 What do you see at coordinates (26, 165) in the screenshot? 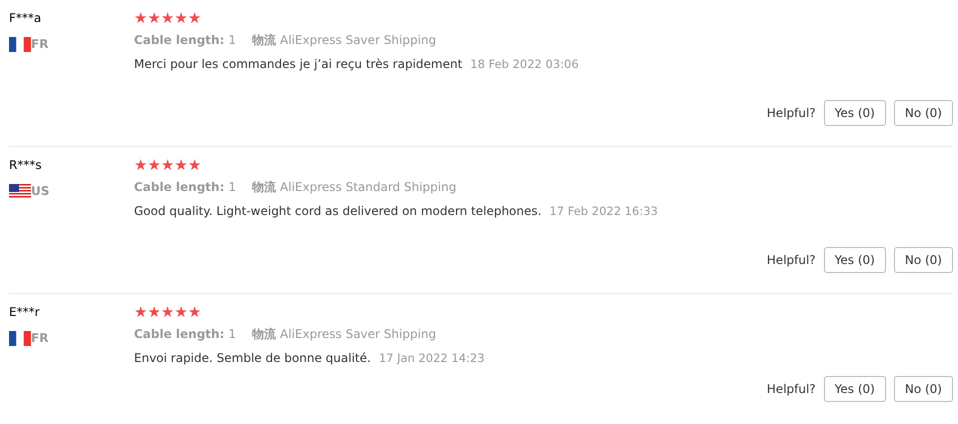
I see `user-name: R***s` at bounding box center [26, 165].